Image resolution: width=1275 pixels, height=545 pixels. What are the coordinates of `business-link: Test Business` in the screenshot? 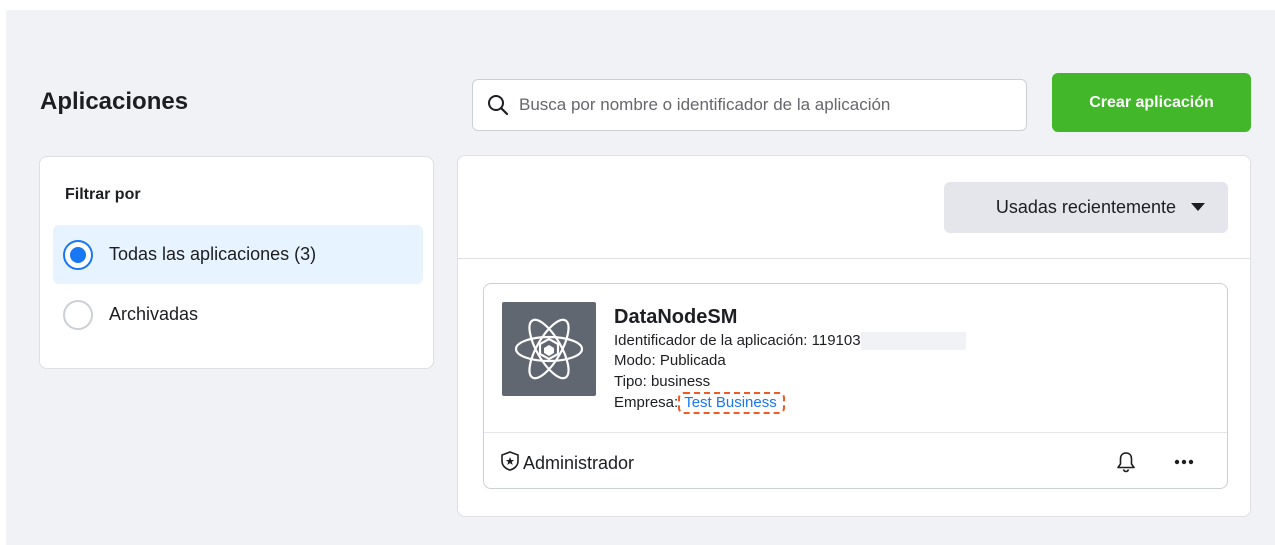 It's located at (731, 403).